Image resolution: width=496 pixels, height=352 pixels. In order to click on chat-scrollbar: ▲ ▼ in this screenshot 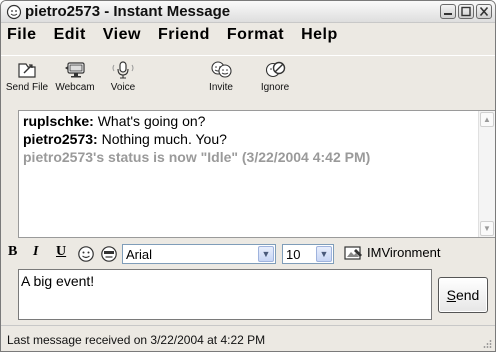, I will do `click(486, 174)`.